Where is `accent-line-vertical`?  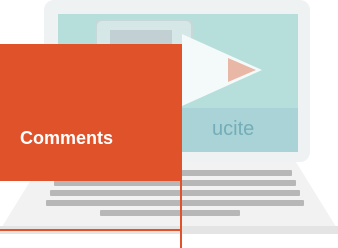 accent-line-vertical is located at coordinates (181, 214).